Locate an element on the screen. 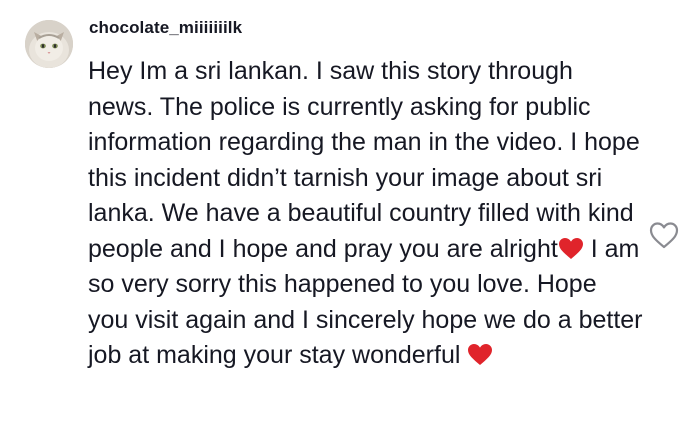 This screenshot has width=700, height=436. heart-outline-icon is located at coordinates (664, 235).